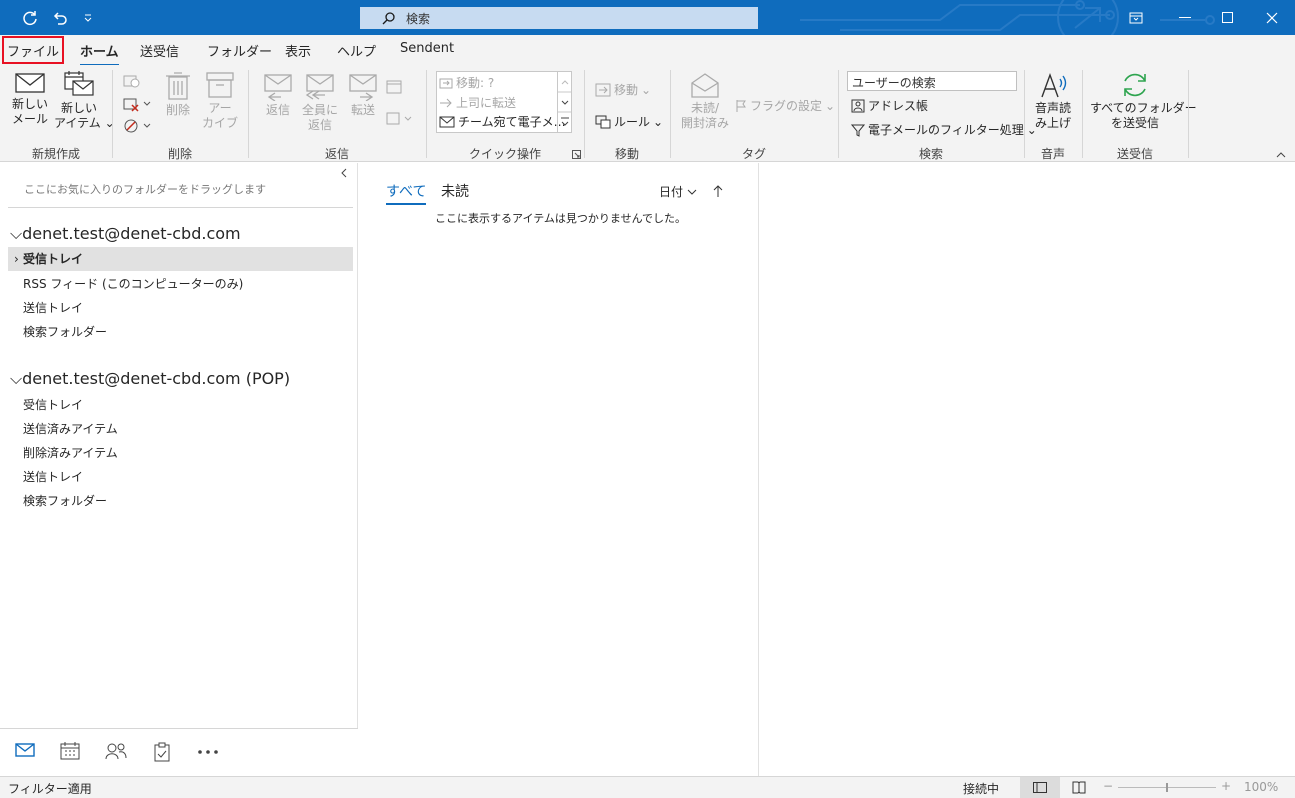  What do you see at coordinates (1143, 101) in the screenshot?
I see `send-receive-all-button: すべてのフォルダー を送受信` at bounding box center [1143, 101].